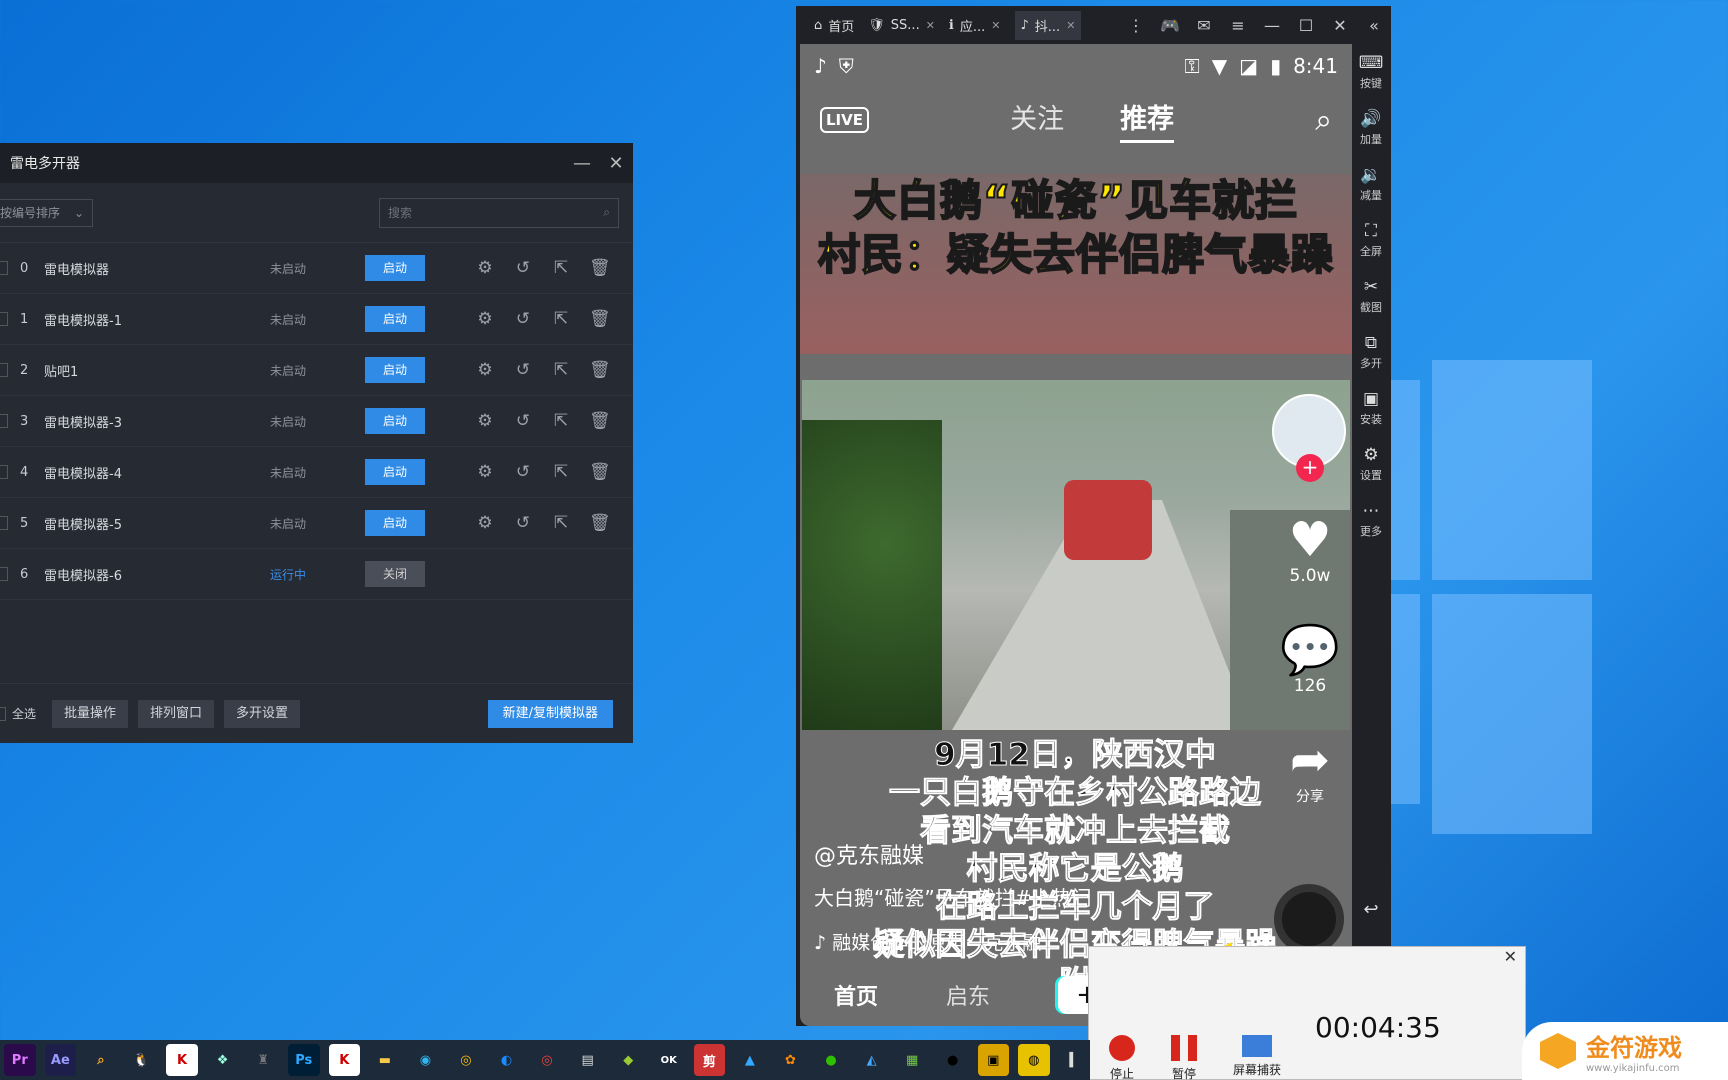 This screenshot has height=1080, width=1728. What do you see at coordinates (968, 995) in the screenshot?
I see `nav-friends: 启东` at bounding box center [968, 995].